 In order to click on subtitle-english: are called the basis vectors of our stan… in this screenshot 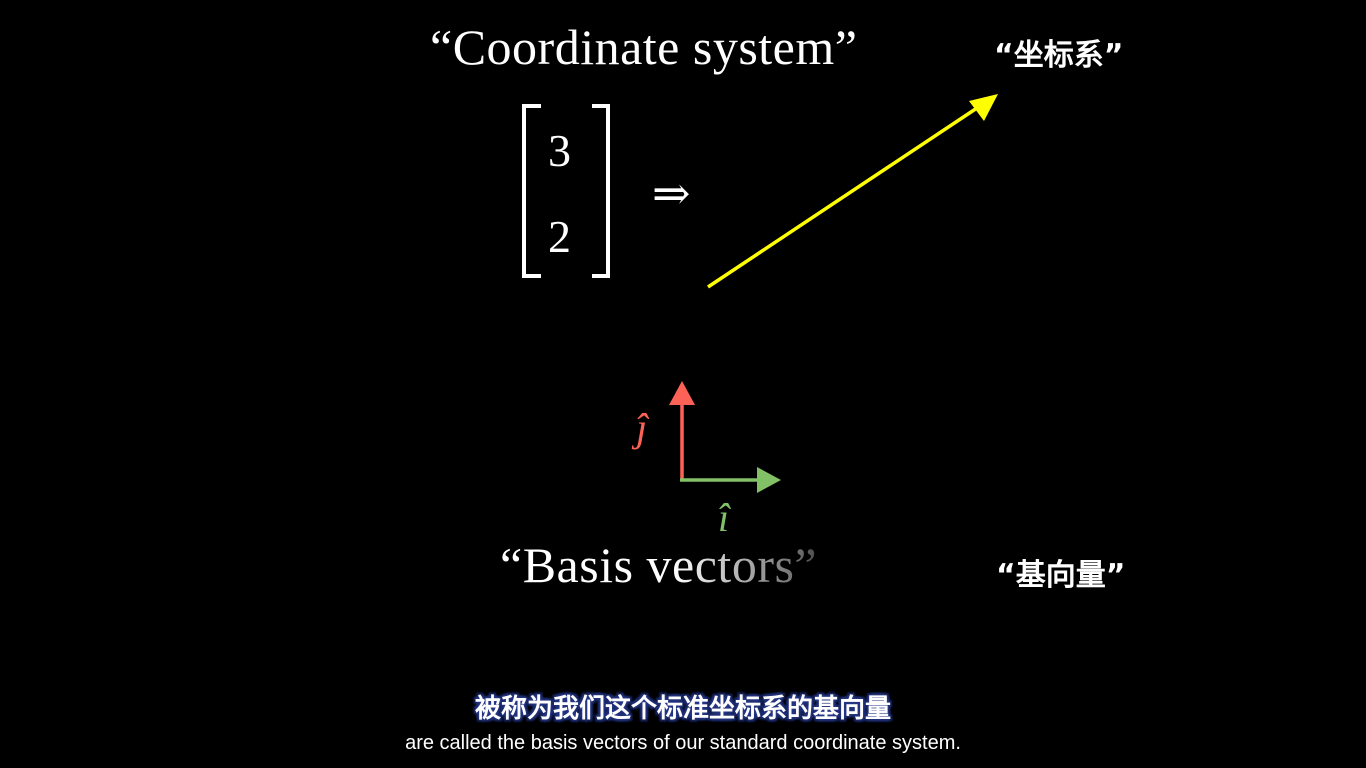, I will do `click(683, 743)`.